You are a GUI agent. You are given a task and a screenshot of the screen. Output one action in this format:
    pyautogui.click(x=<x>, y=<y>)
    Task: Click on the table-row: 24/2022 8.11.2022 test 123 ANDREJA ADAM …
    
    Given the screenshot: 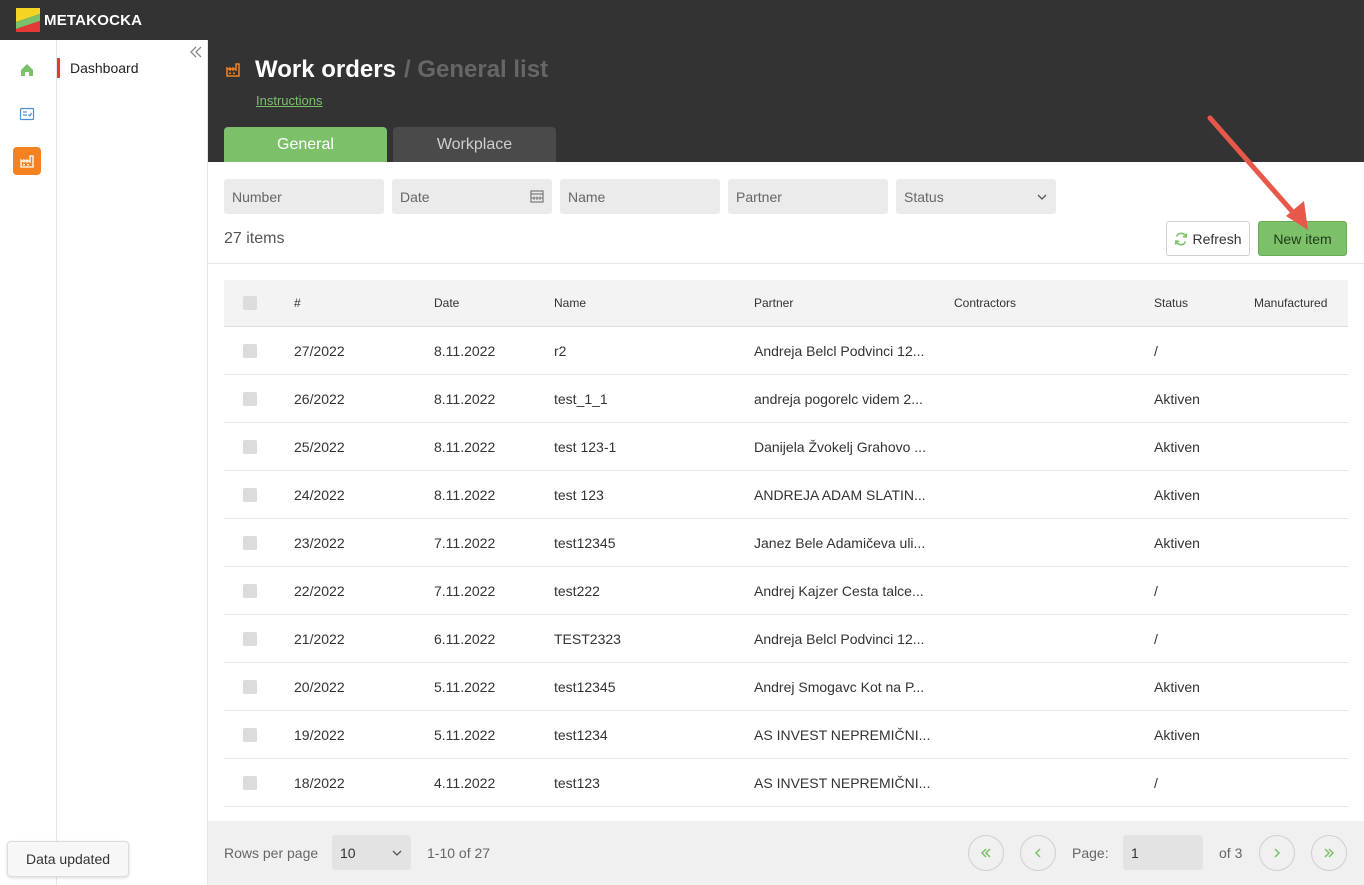 What is the action you would take?
    pyautogui.click(x=786, y=495)
    